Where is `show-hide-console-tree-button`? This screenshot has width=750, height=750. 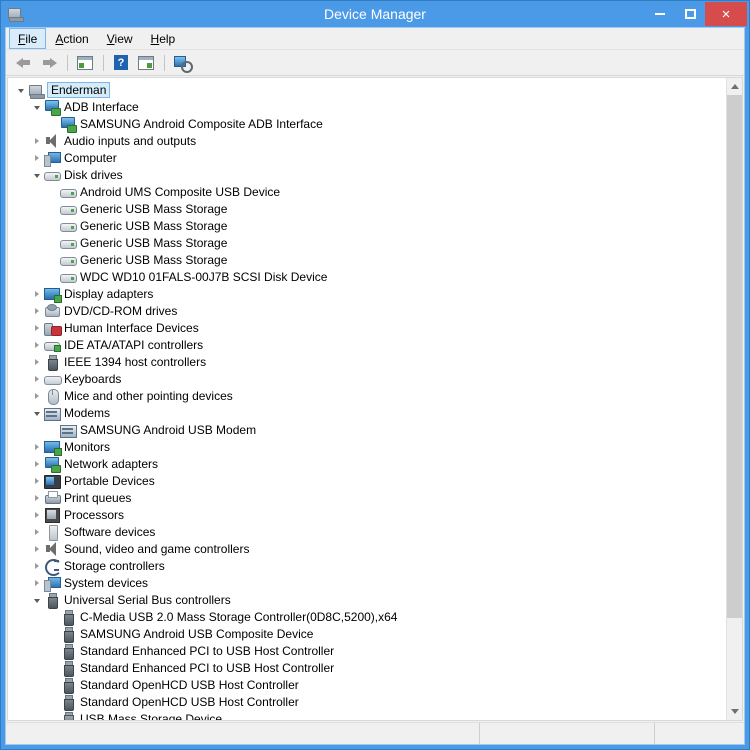
show-hide-console-tree-button is located at coordinates (146, 63).